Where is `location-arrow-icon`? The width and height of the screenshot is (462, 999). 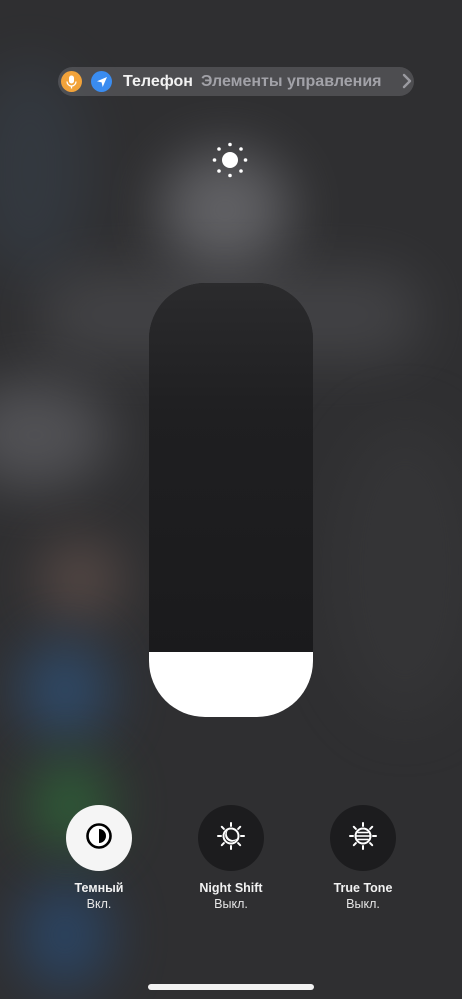
location-arrow-icon is located at coordinates (101, 81).